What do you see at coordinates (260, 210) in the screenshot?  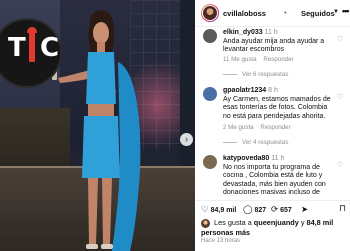 I see `comments-count: 827` at bounding box center [260, 210].